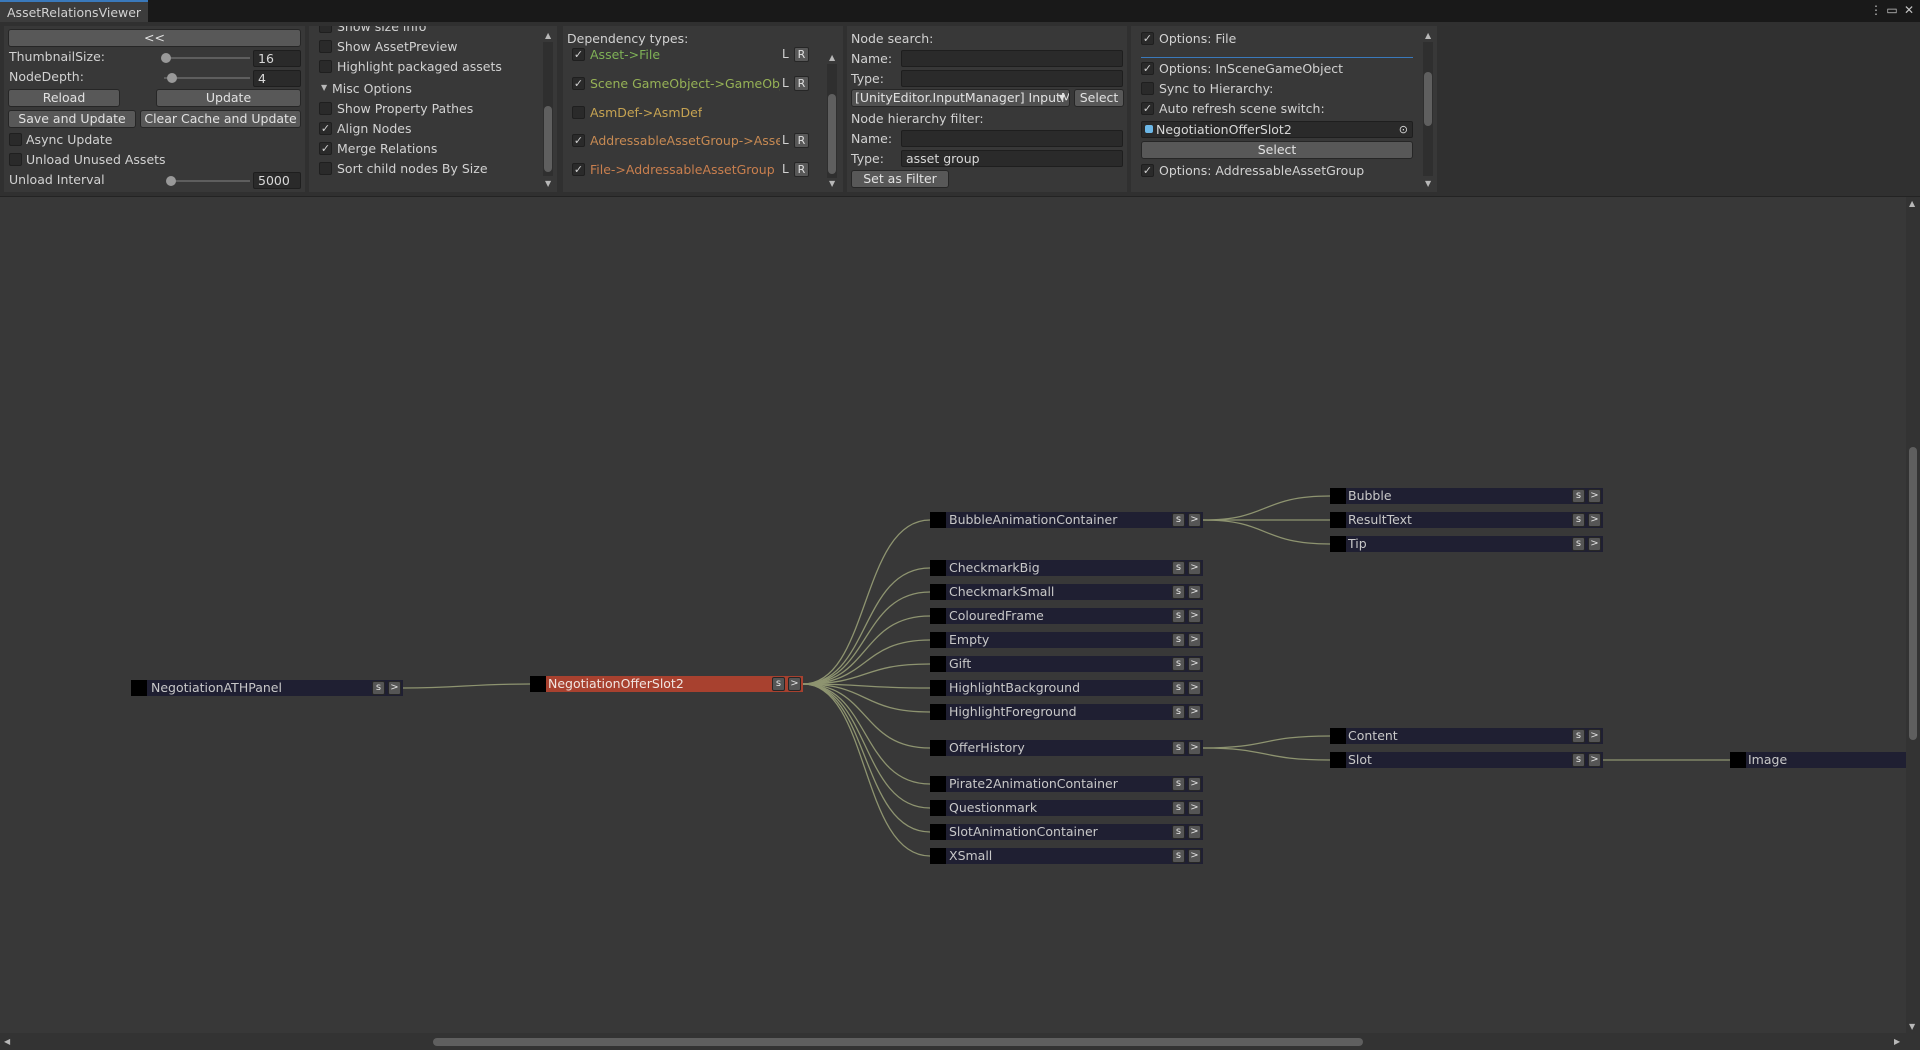 The width and height of the screenshot is (1920, 1050). I want to click on auto-refresh-checkbox: ✓, so click(1147, 108).